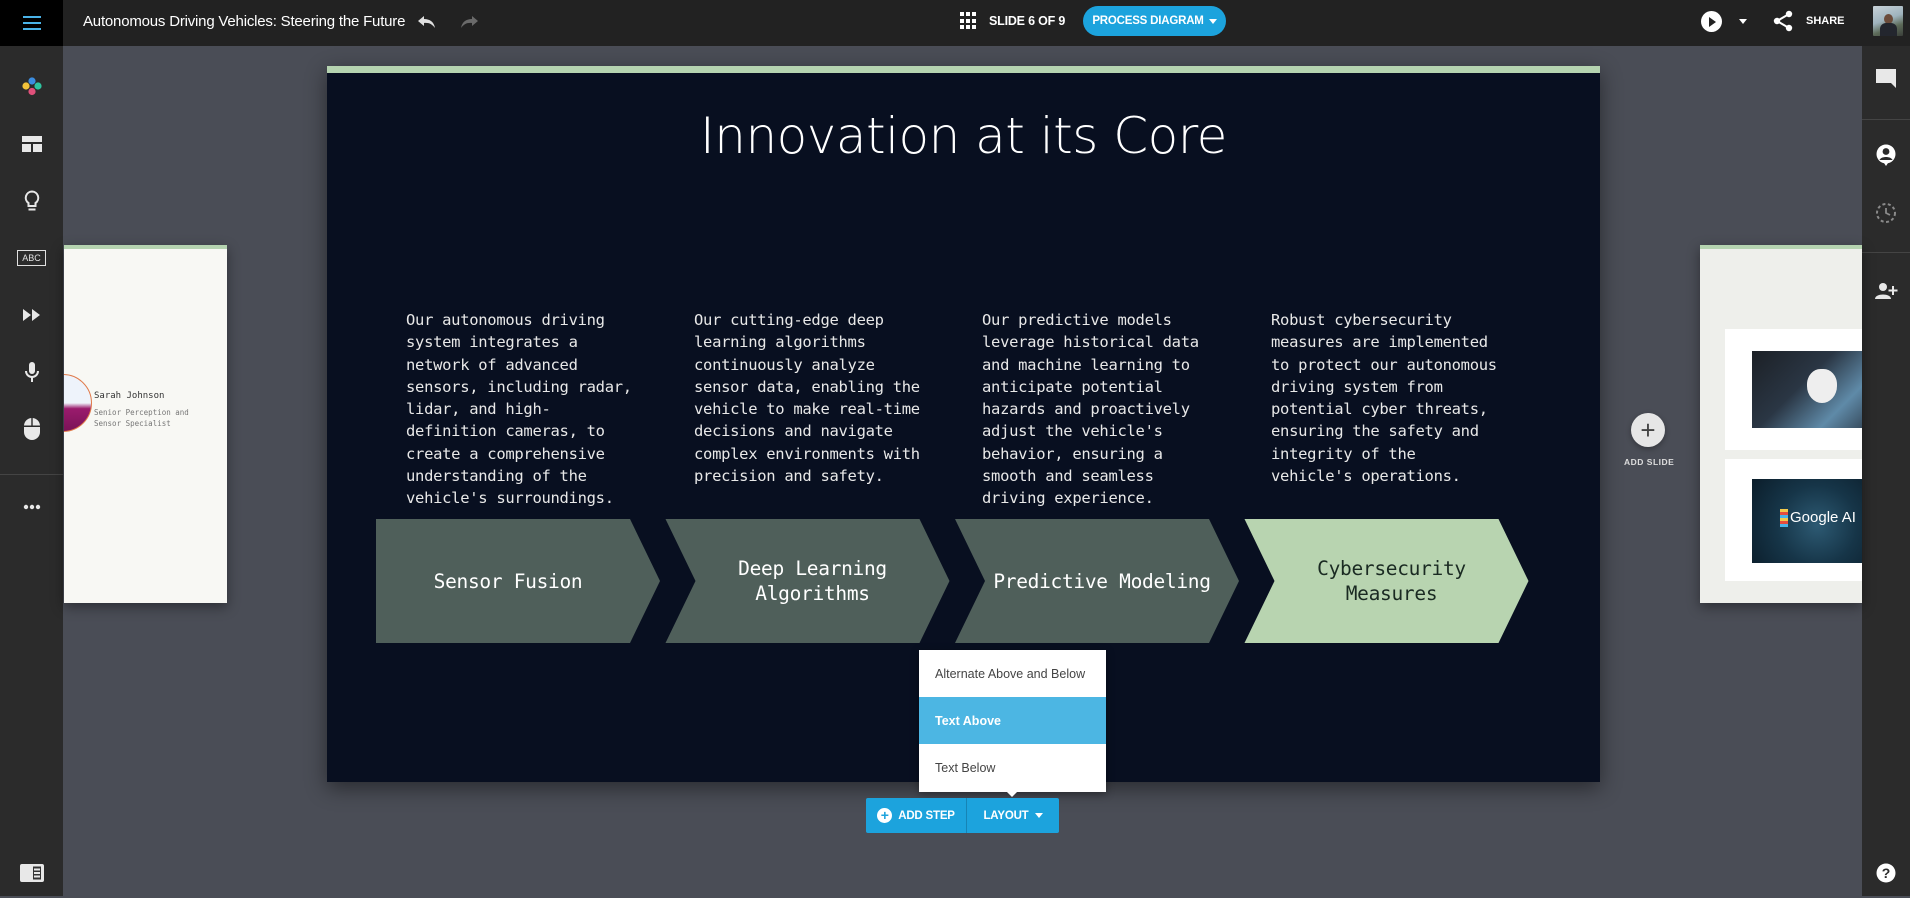 Image resolution: width=1910 pixels, height=898 pixels. I want to click on more-icon, so click(31, 507).